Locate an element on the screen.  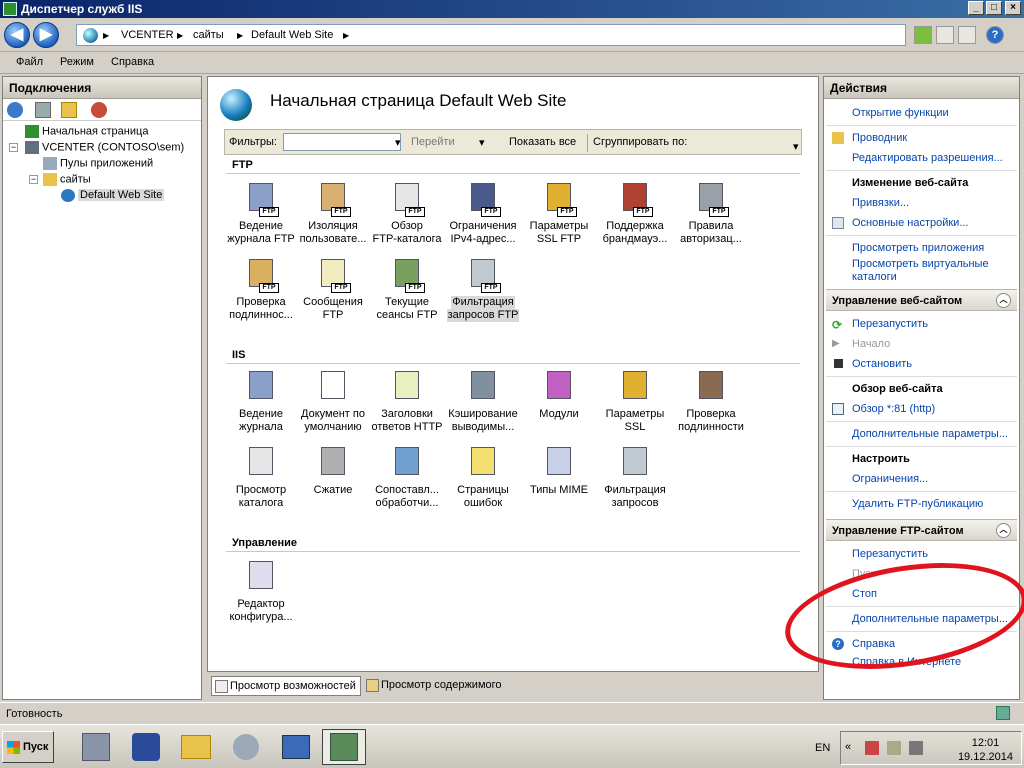
maximize-button: □ is located at coordinates (994, 8).